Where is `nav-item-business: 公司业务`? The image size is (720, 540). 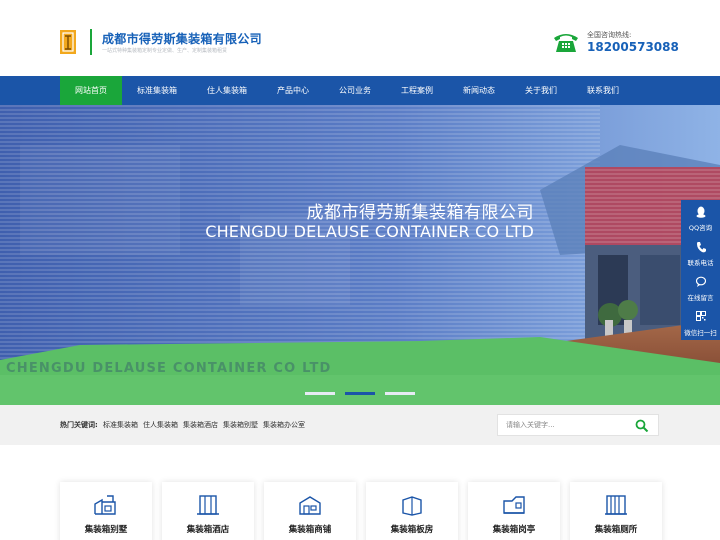
nav-item-business: 公司业务 is located at coordinates (355, 90).